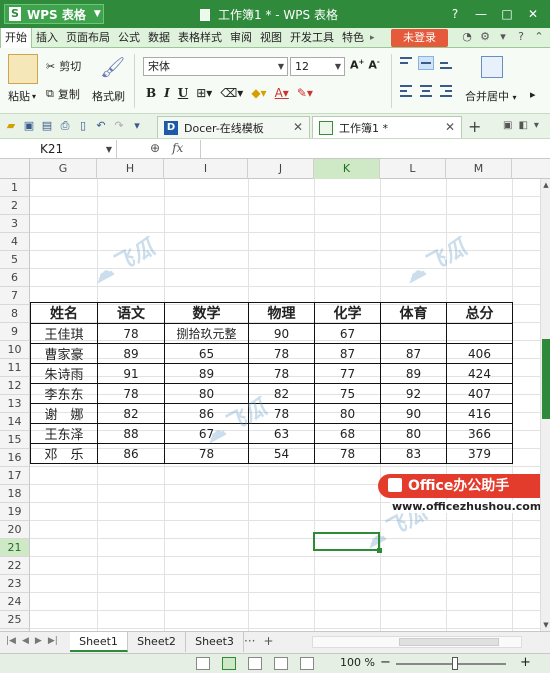  What do you see at coordinates (15, 188) in the screenshot?
I see `row-header: 1` at bounding box center [15, 188].